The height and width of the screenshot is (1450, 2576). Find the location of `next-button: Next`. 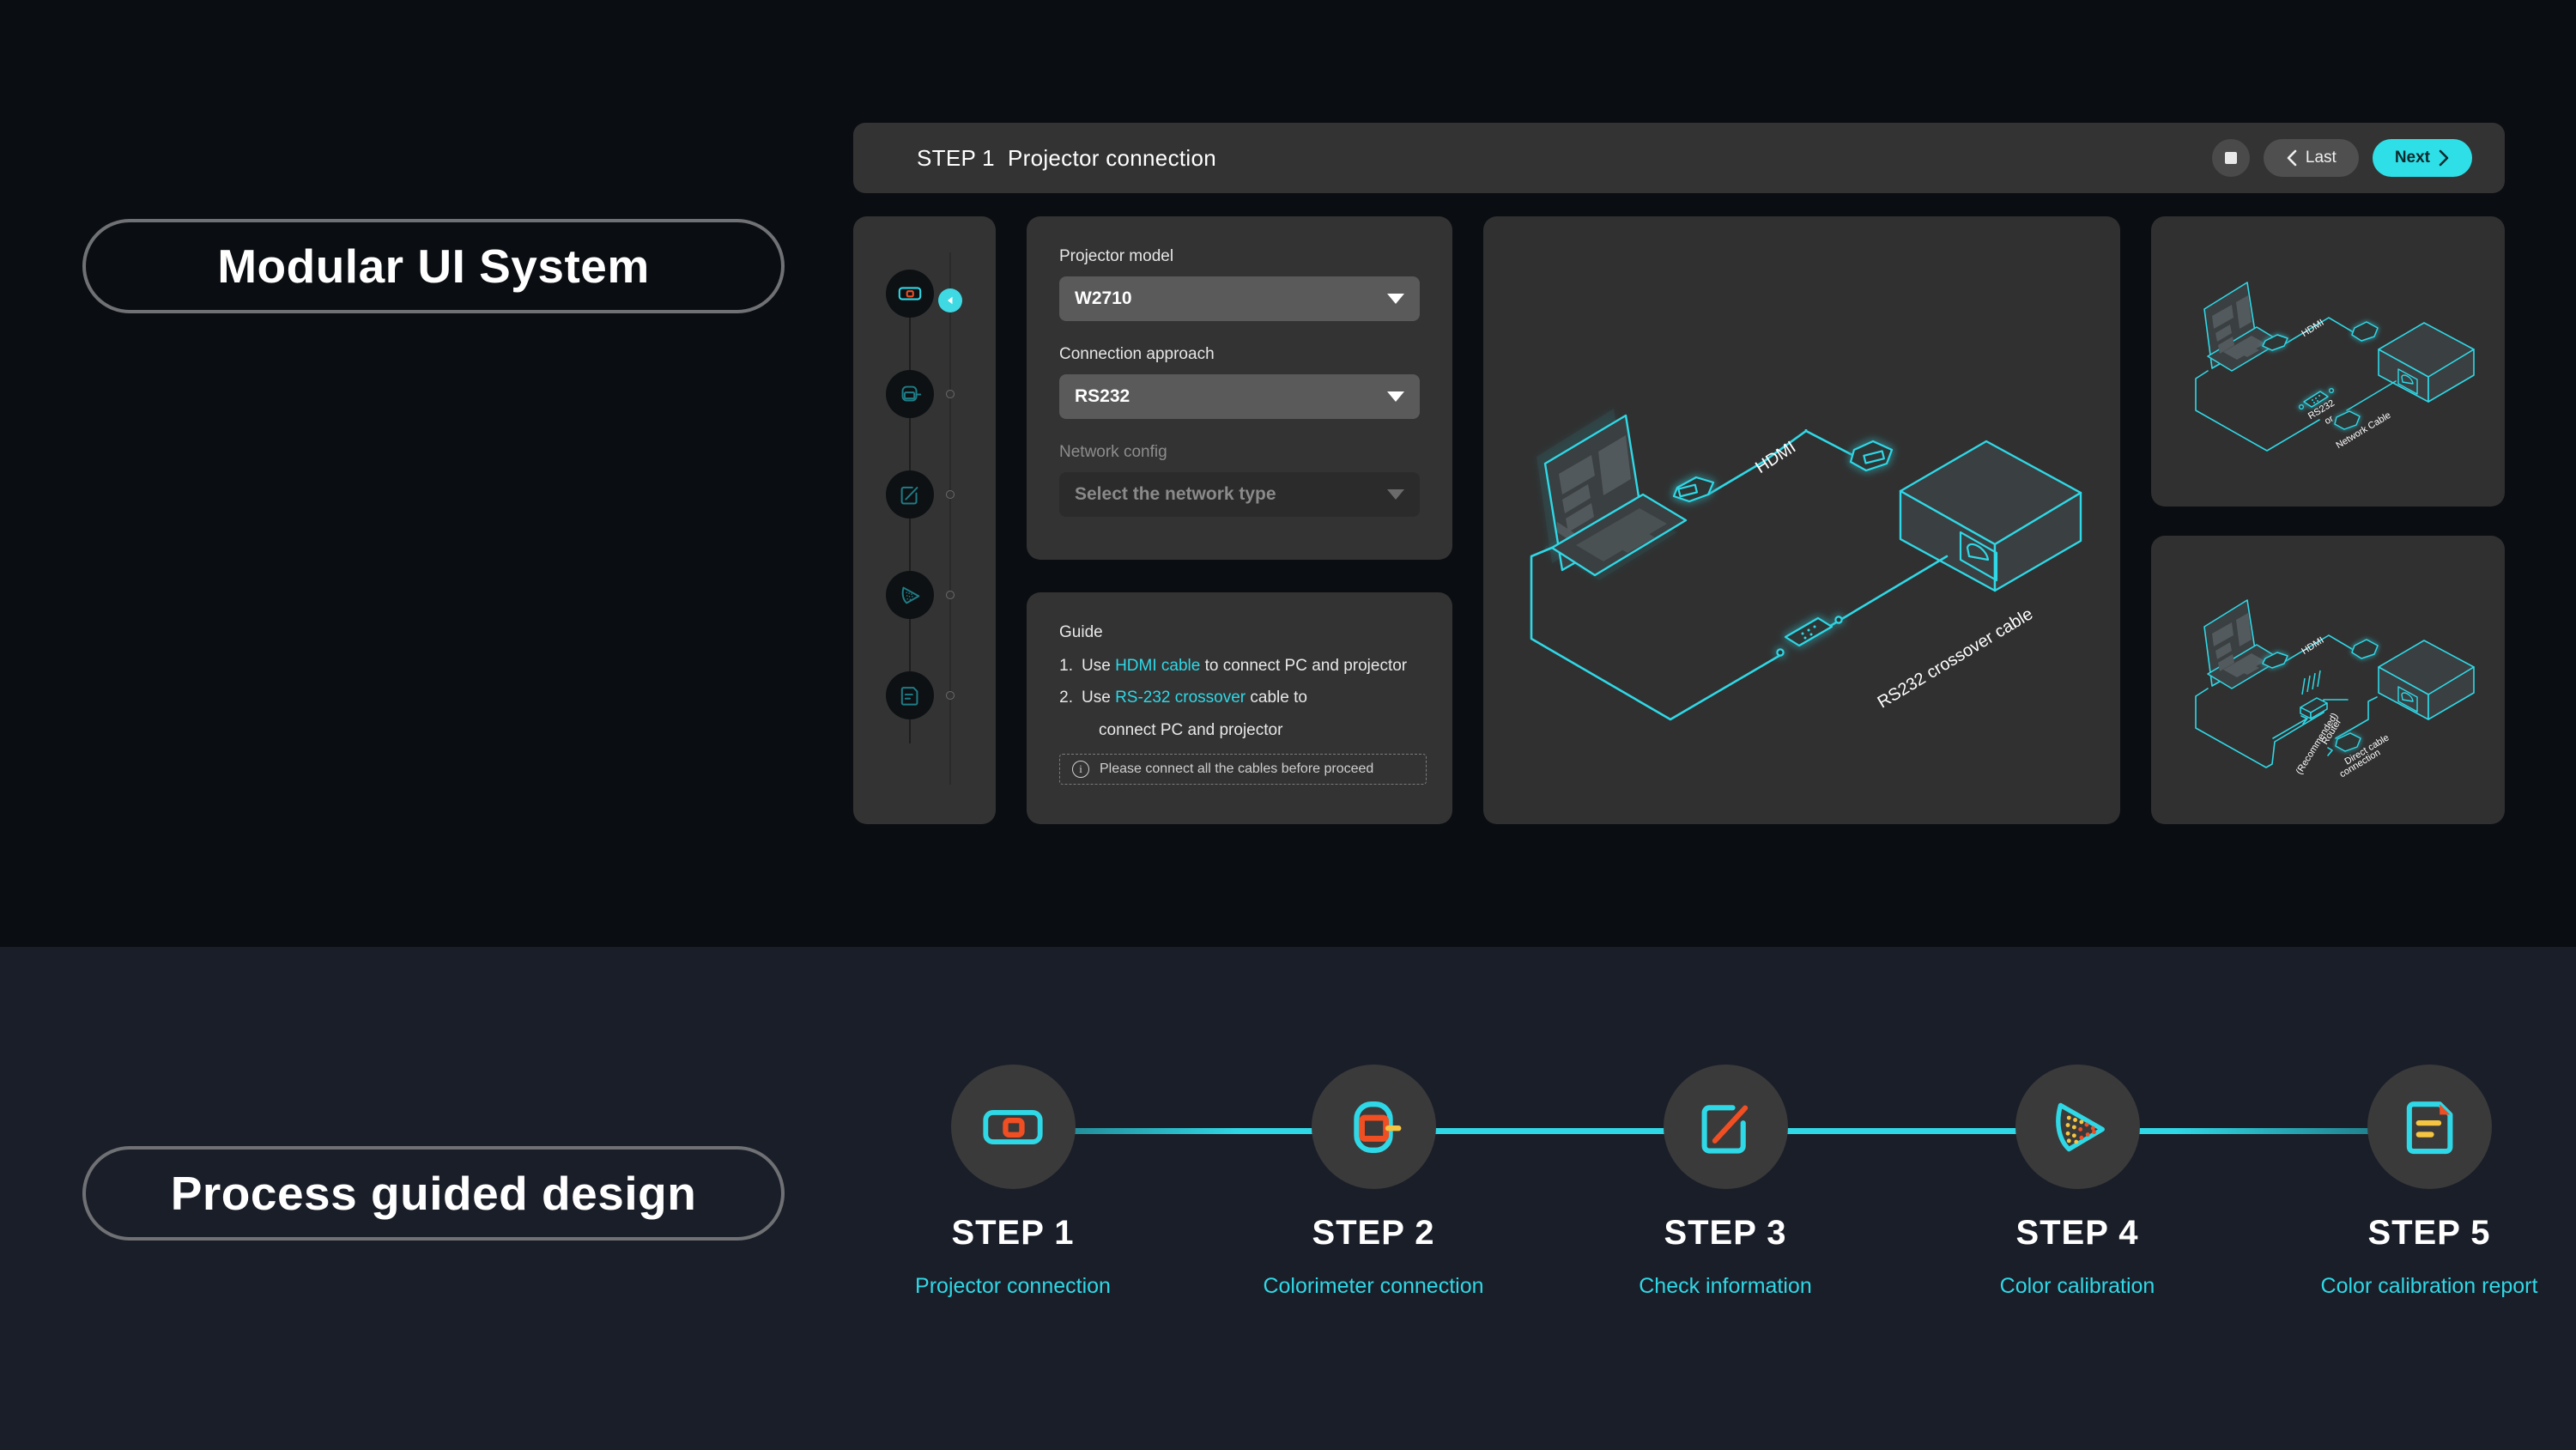

next-button: Next is located at coordinates (2422, 158).